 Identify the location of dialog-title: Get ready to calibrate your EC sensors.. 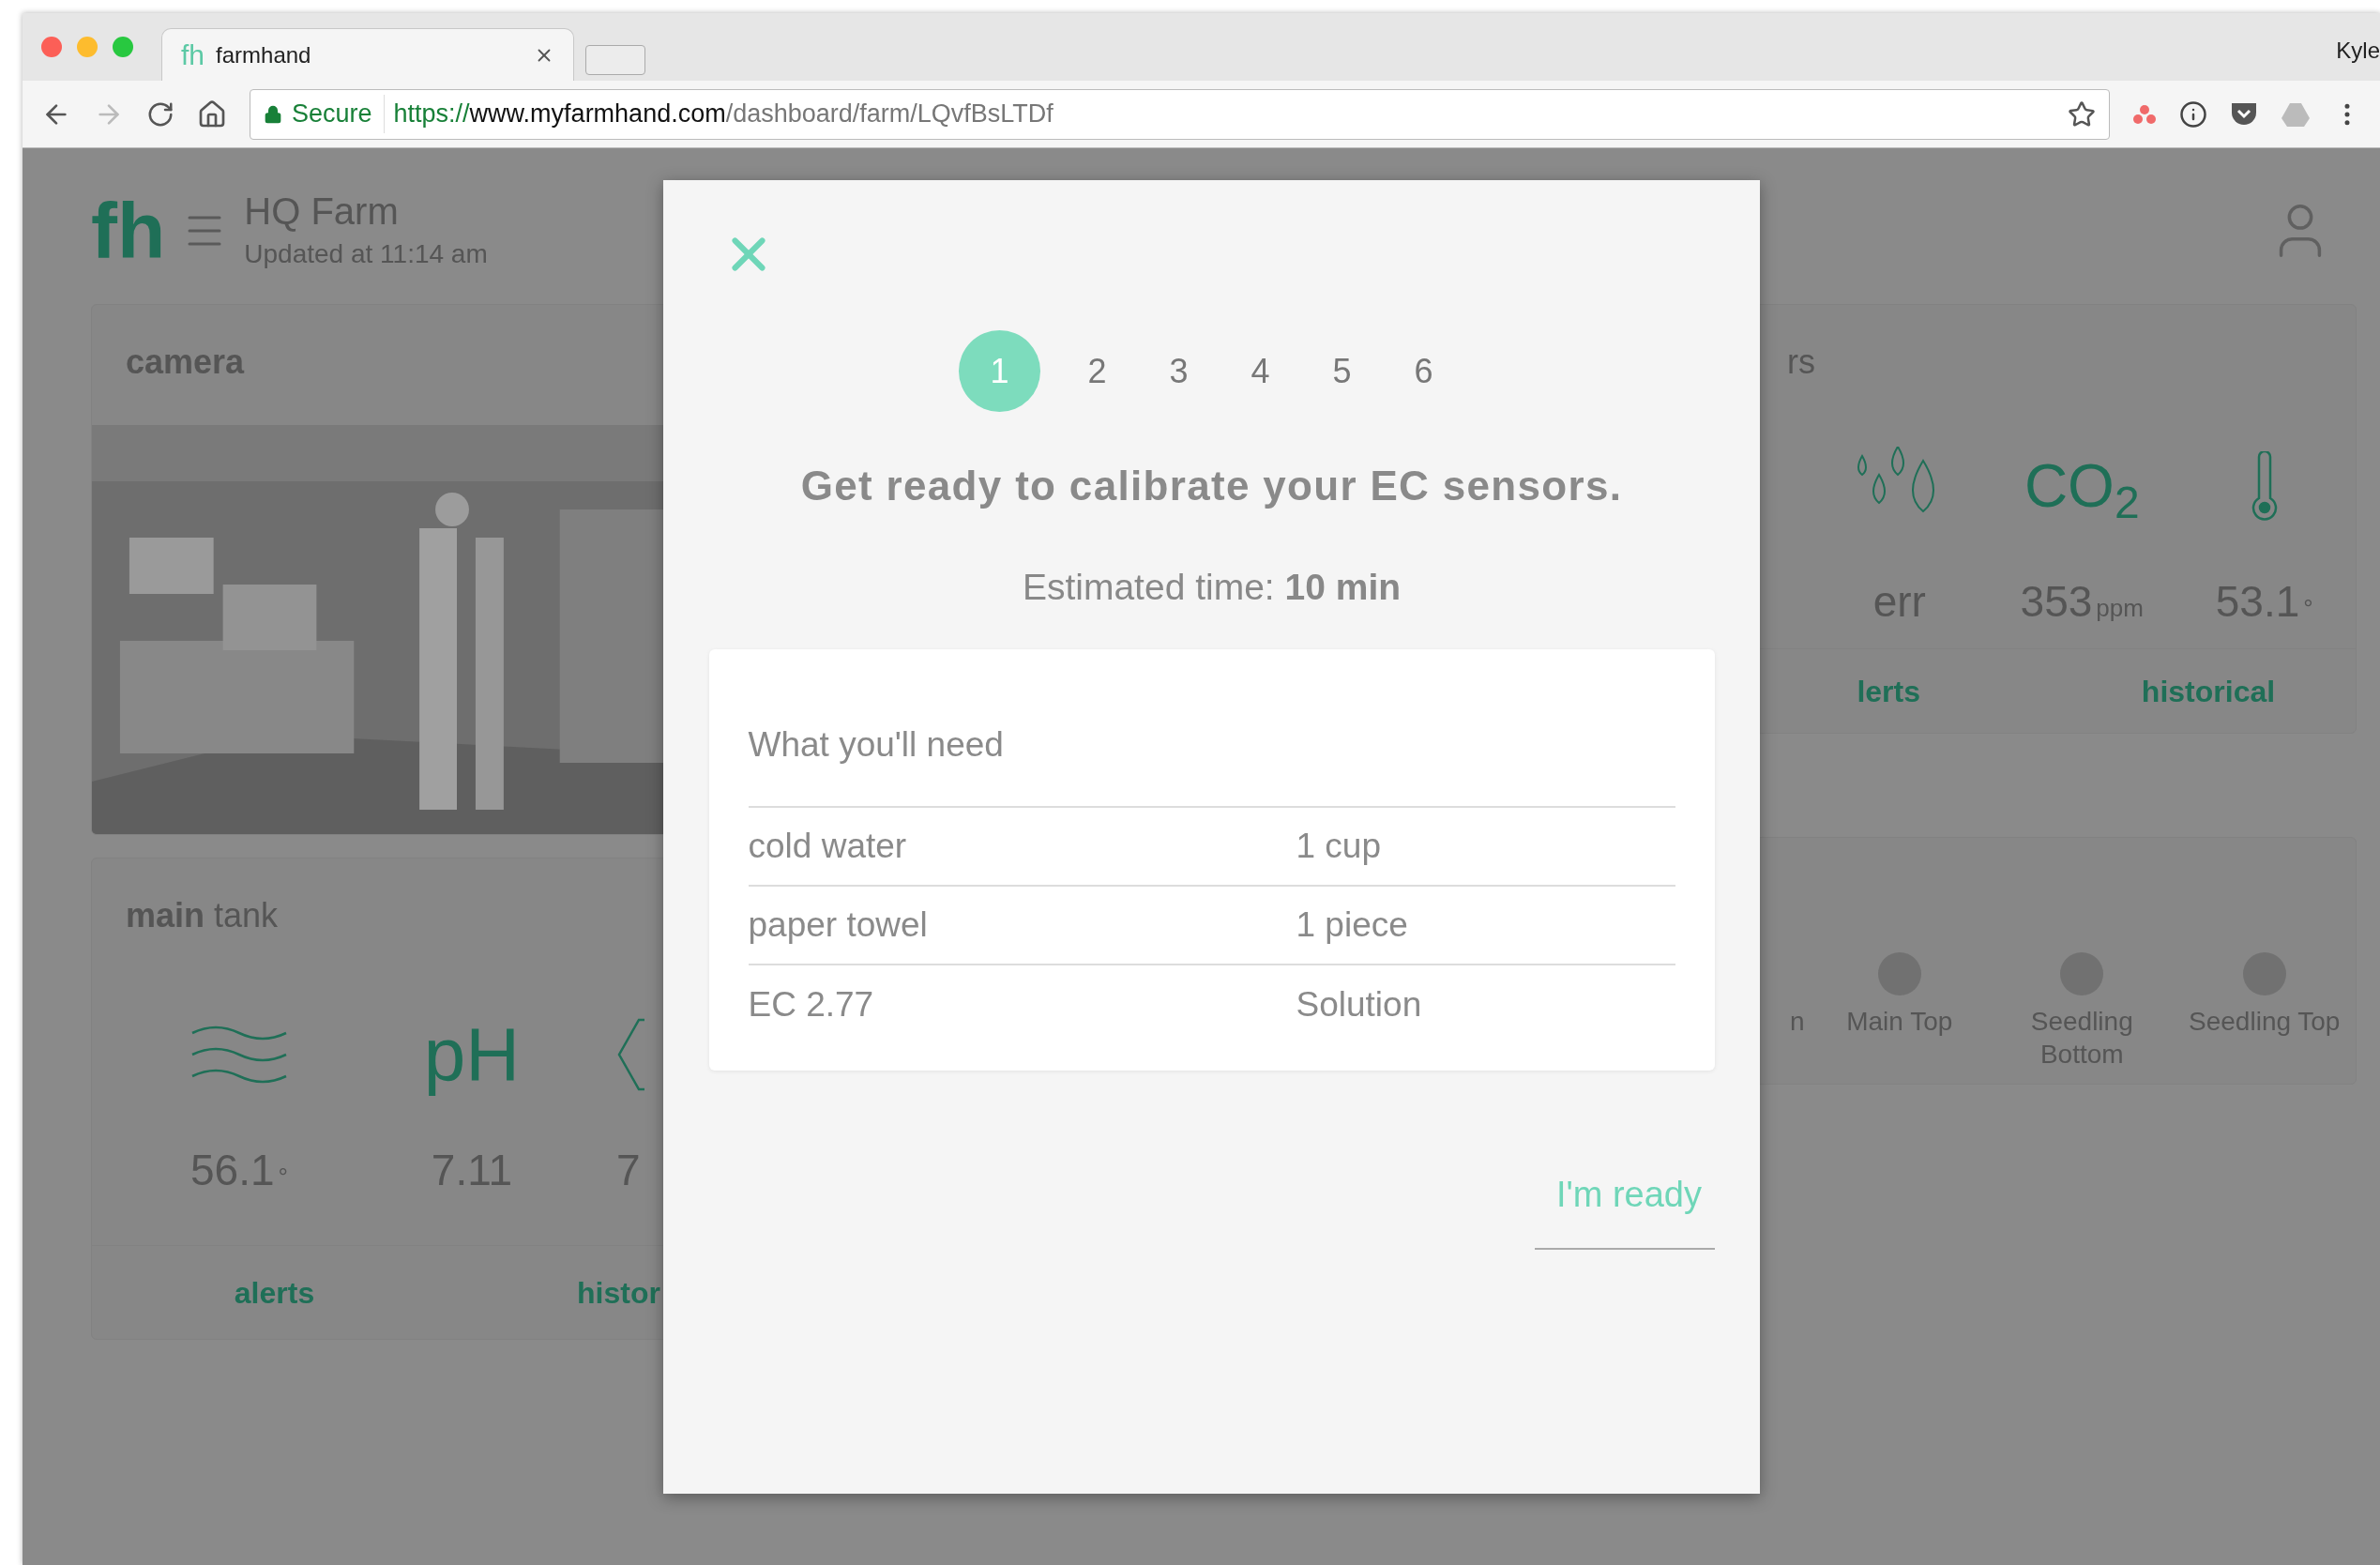
(1211, 486).